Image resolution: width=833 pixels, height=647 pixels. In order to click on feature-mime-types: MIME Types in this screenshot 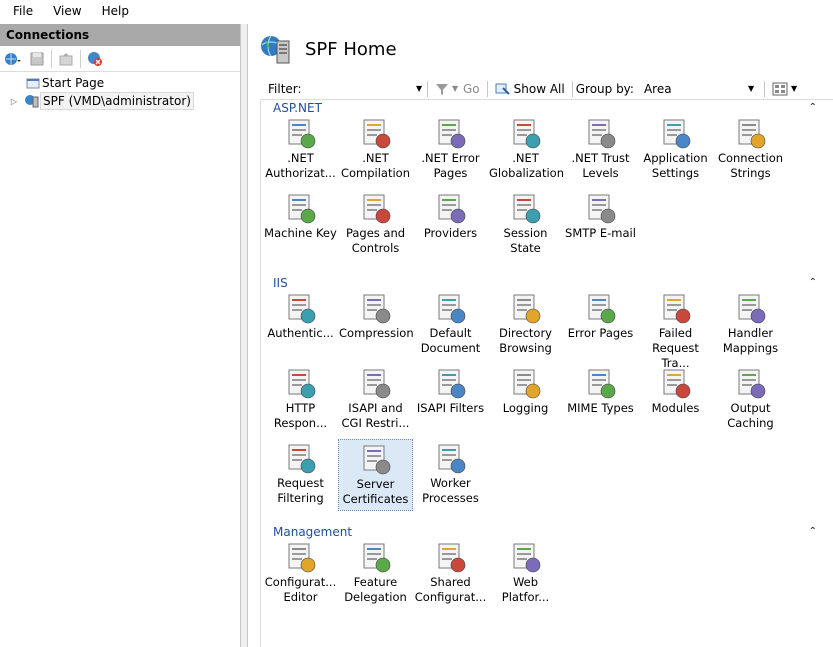, I will do `click(600, 400)`.